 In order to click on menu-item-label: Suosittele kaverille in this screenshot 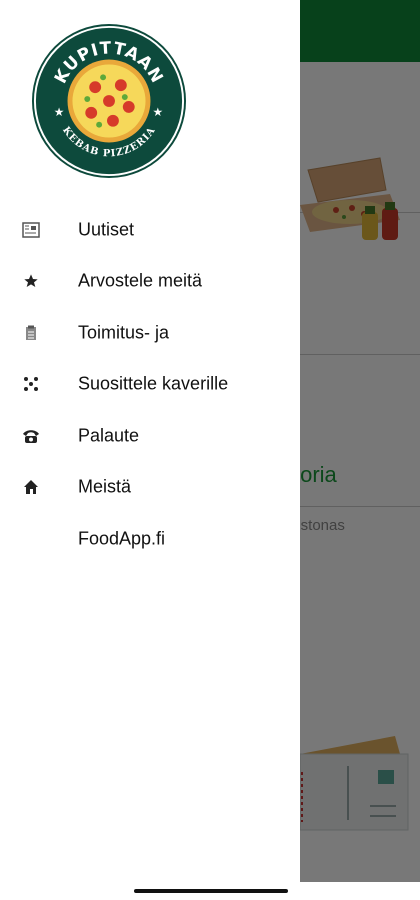, I will do `click(153, 383)`.